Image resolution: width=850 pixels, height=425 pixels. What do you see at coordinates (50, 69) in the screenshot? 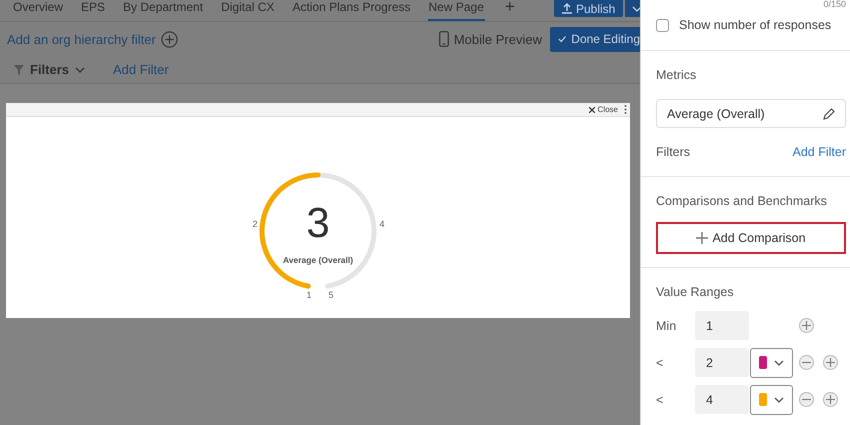
I see `filters-dropdown: Filters` at bounding box center [50, 69].